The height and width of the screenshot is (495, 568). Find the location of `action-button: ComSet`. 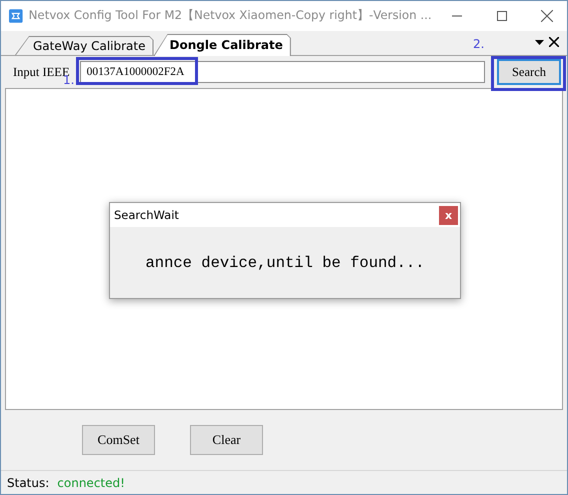

action-button: ComSet is located at coordinates (118, 440).